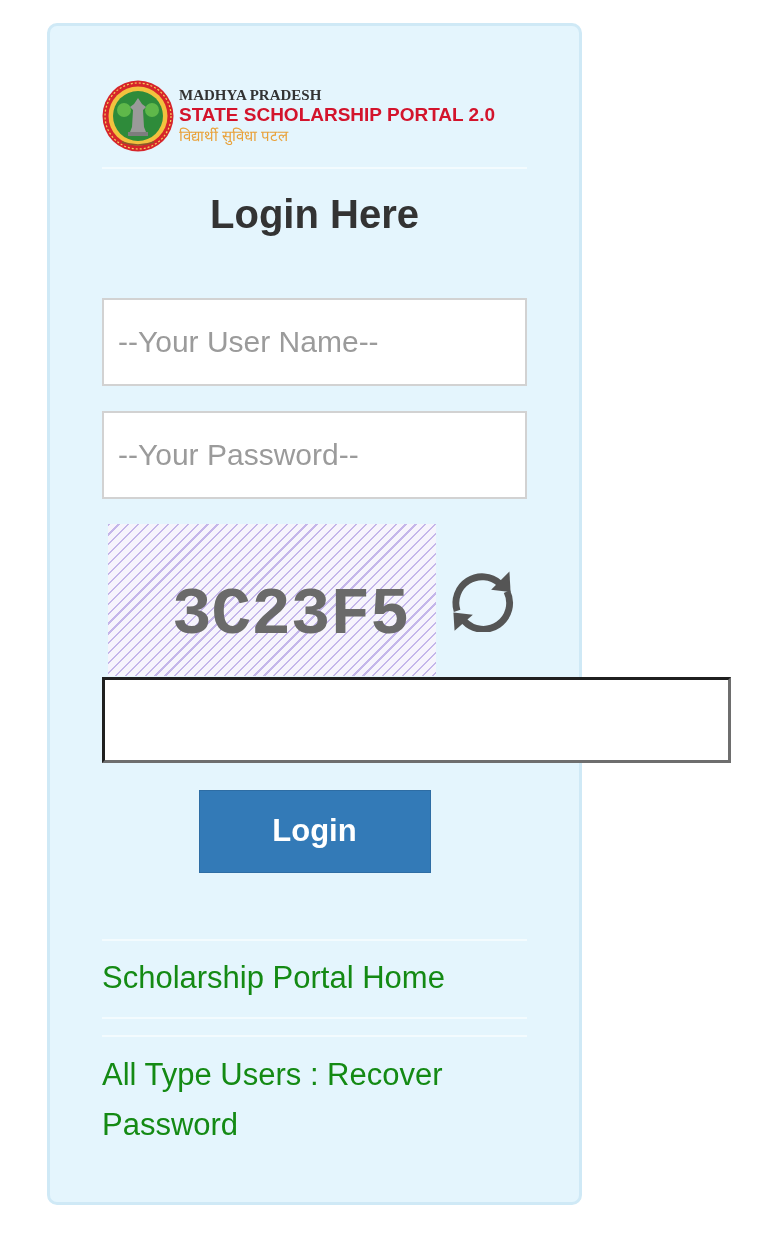 Image resolution: width=772 pixels, height=1240 pixels. I want to click on state-name: MADHYA PRADESH, so click(251, 95).